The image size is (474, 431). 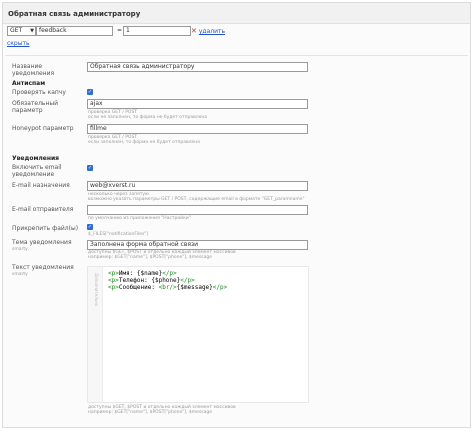 I want to click on enable-email-label: Включить email уведомление, so click(x=48, y=171).